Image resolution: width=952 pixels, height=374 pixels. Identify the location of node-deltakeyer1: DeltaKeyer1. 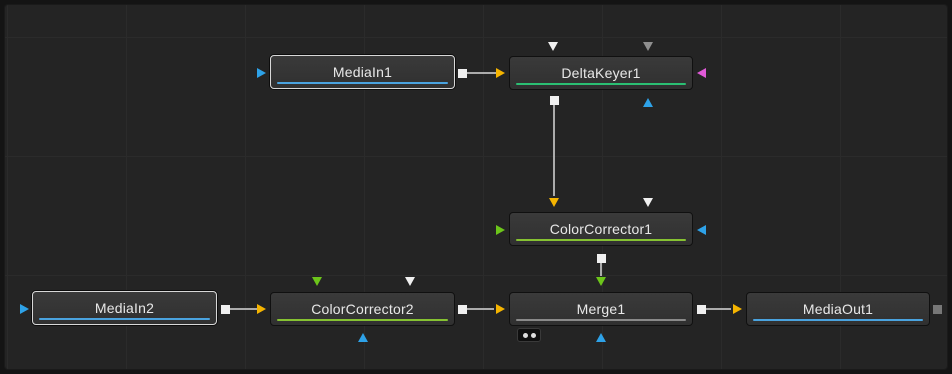
(601, 73).